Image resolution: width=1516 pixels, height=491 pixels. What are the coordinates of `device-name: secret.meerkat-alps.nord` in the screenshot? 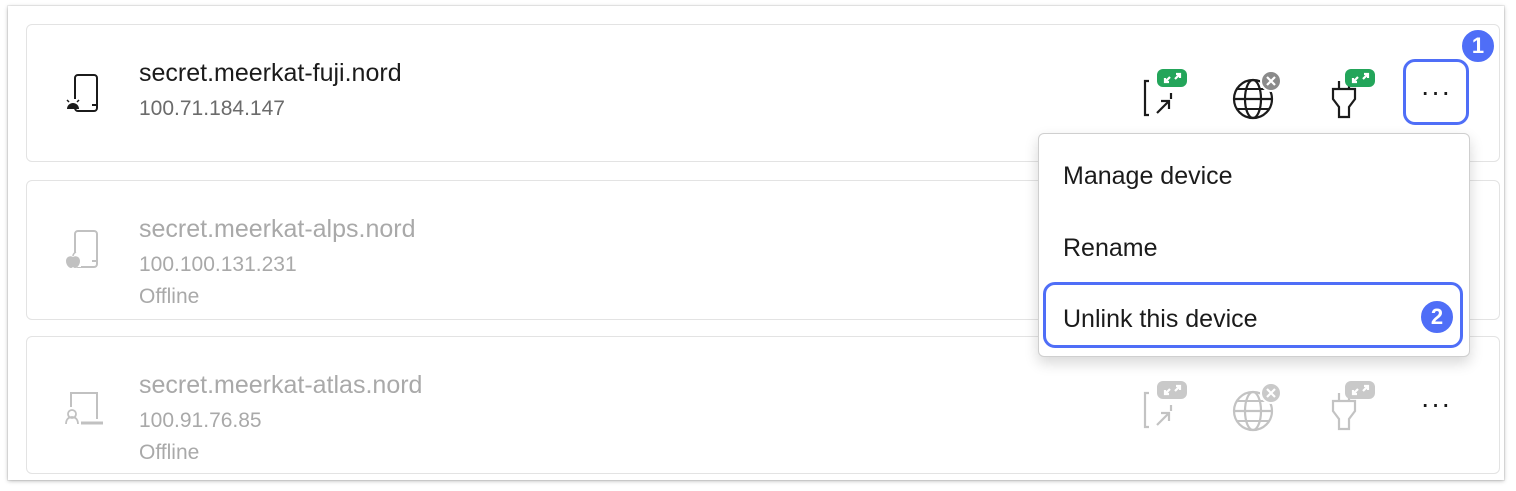 It's located at (277, 229).